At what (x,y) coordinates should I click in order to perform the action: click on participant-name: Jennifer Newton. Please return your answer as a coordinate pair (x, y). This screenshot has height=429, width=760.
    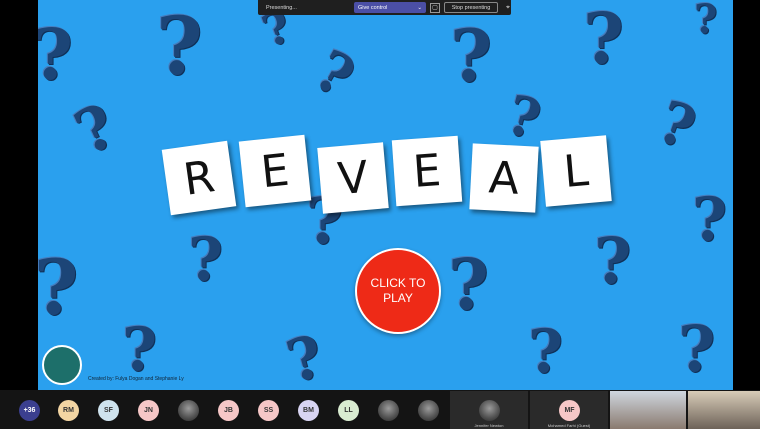
    Looking at the image, I should click on (489, 425).